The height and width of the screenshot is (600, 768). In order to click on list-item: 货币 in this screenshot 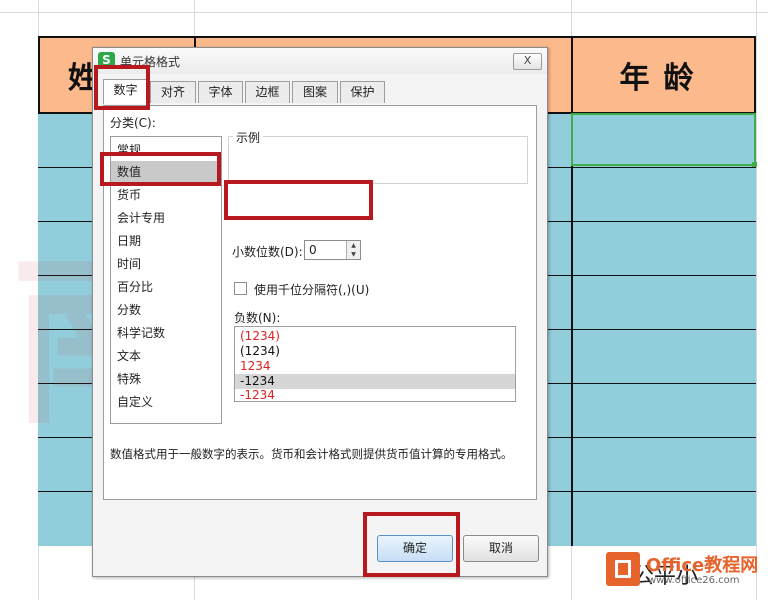, I will do `click(166, 195)`.